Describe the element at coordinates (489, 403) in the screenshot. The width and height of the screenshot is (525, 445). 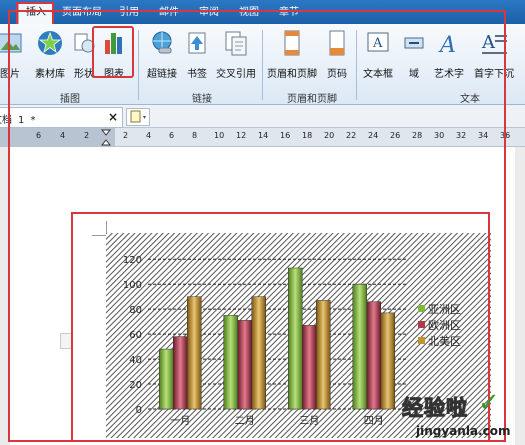
I see `watermark-check-icon: ✓` at that location.